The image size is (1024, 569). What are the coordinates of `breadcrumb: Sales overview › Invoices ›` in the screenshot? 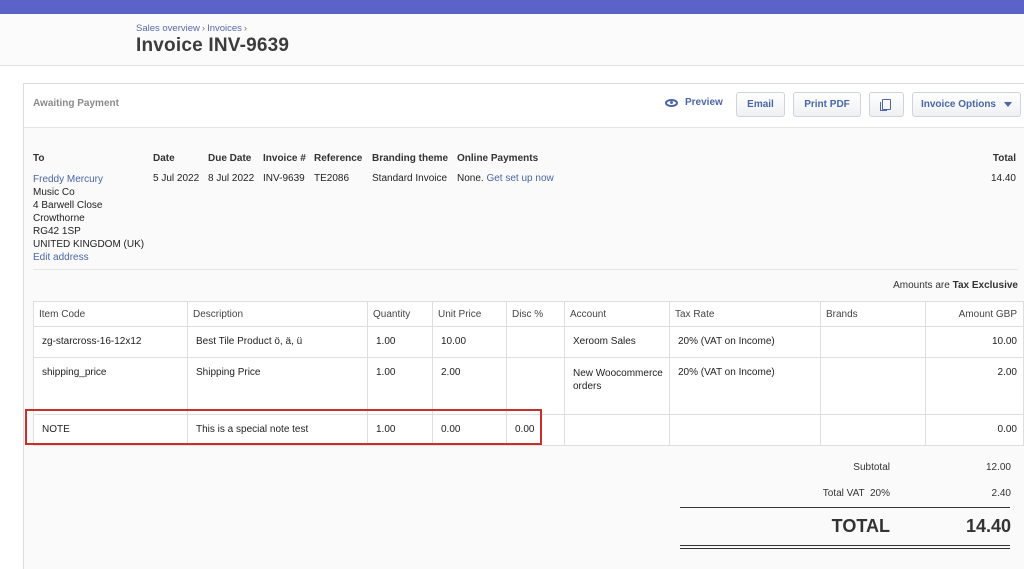 It's located at (192, 28).